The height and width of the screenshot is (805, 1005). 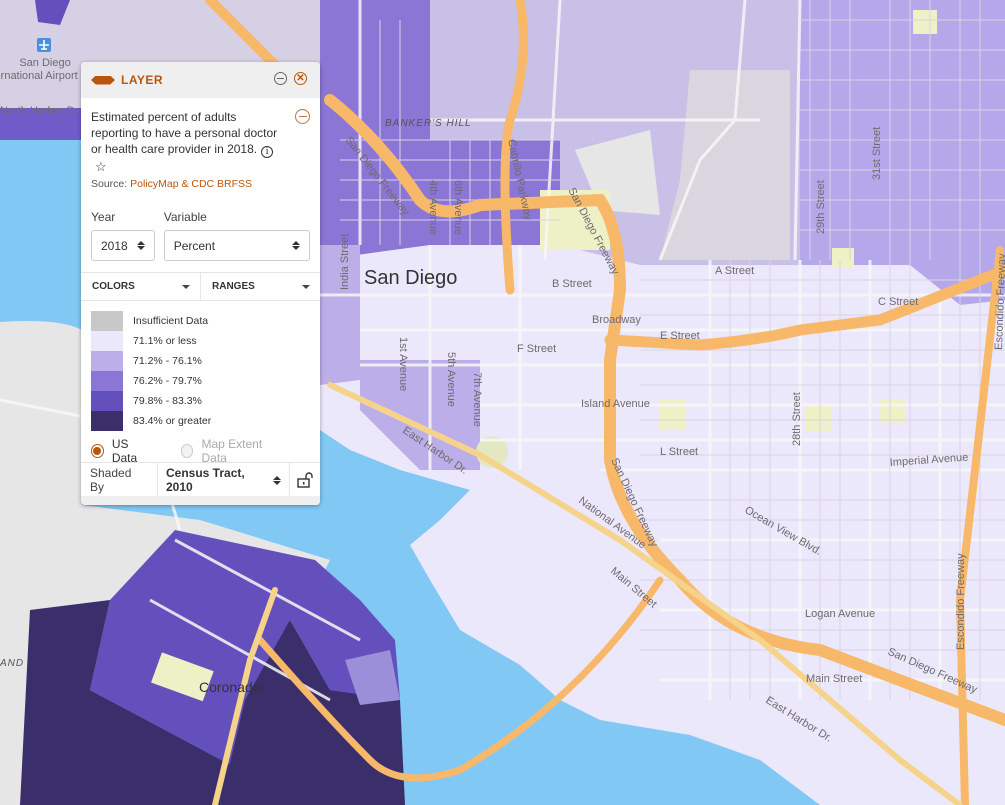 I want to click on year-select: 2018, so click(x=123, y=245).